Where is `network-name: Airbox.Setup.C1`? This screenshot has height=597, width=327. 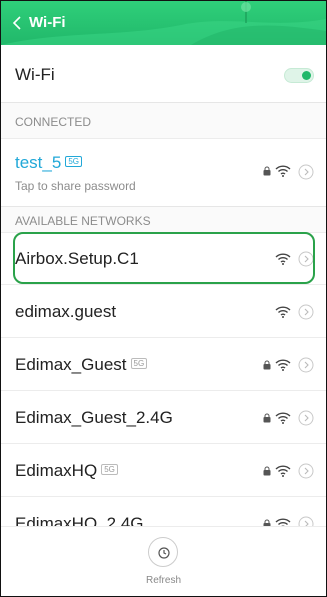
network-name: Airbox.Setup.C1 is located at coordinates (77, 259).